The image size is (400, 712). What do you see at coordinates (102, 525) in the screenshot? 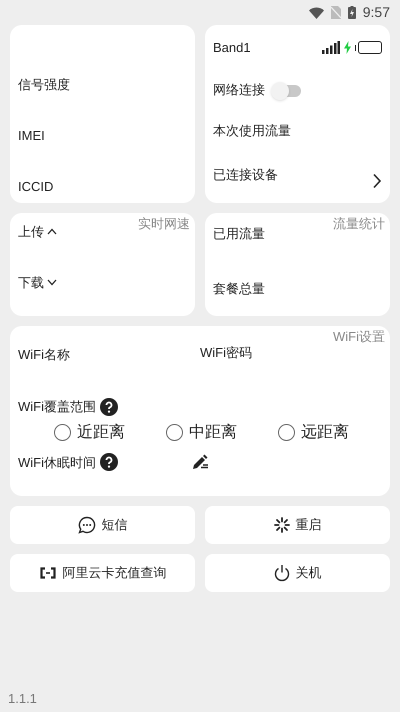
I see `action-button: 短信` at bounding box center [102, 525].